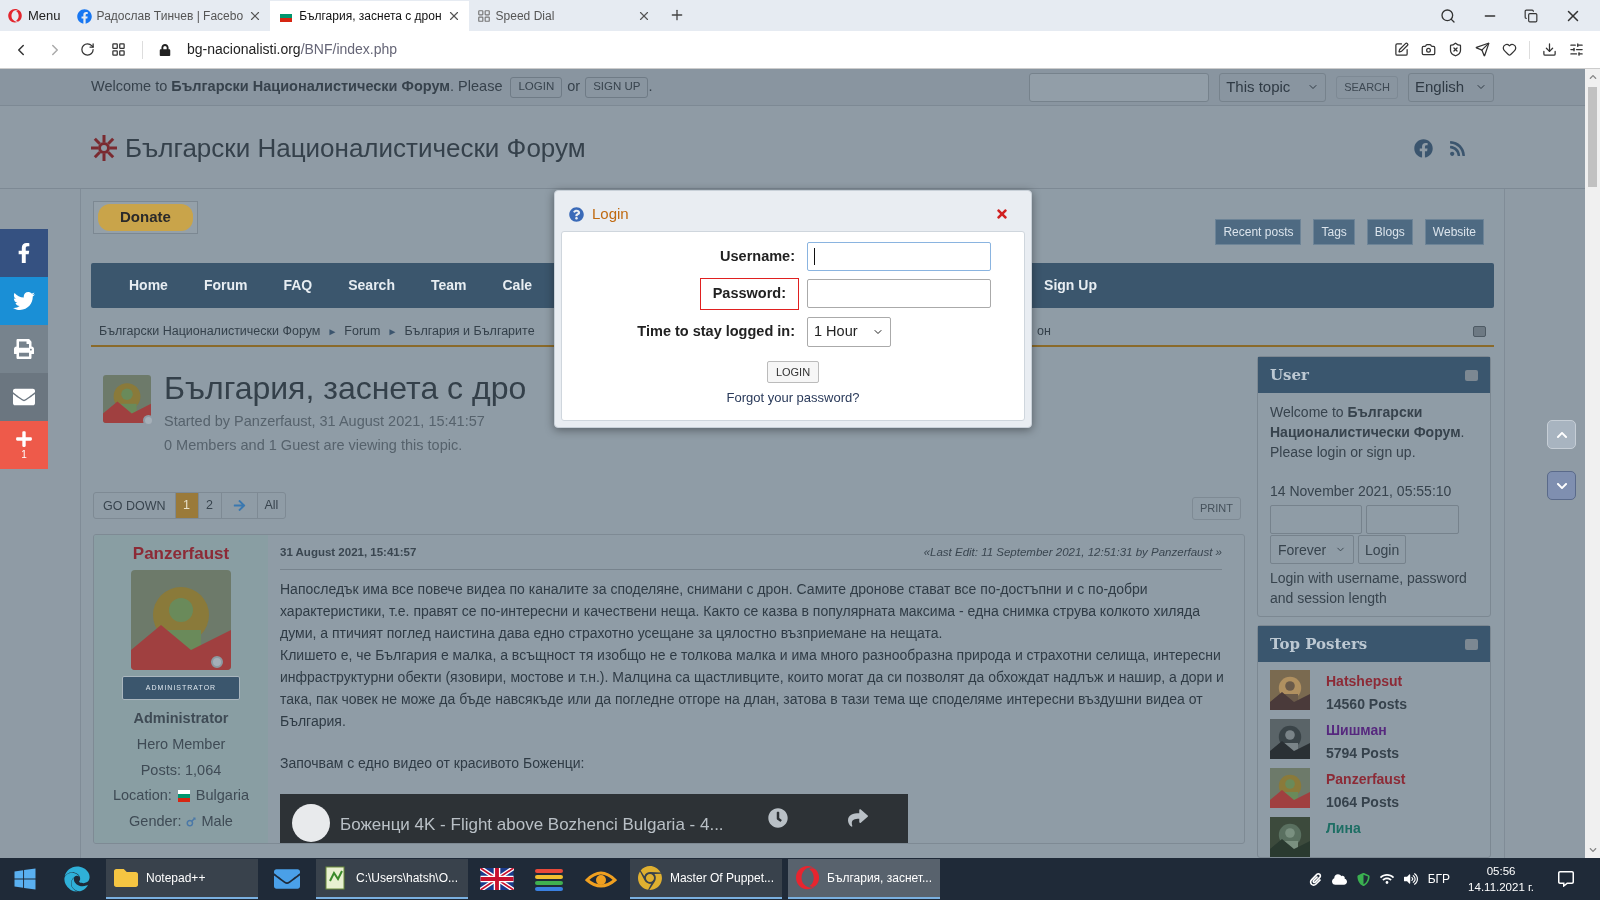 The height and width of the screenshot is (900, 1600). What do you see at coordinates (469, 331) in the screenshot?
I see `breadcrumb-link: България и Българите` at bounding box center [469, 331].